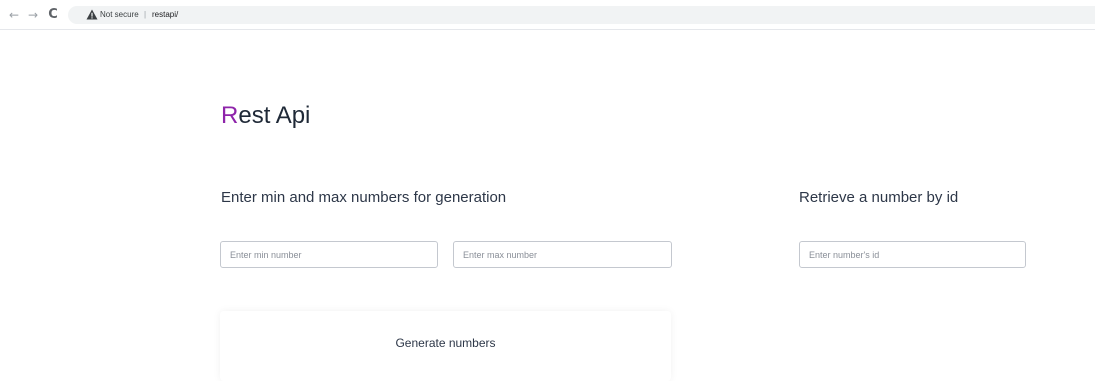  Describe the element at coordinates (230, 115) in the screenshot. I see `title-accent-letter: R` at that location.